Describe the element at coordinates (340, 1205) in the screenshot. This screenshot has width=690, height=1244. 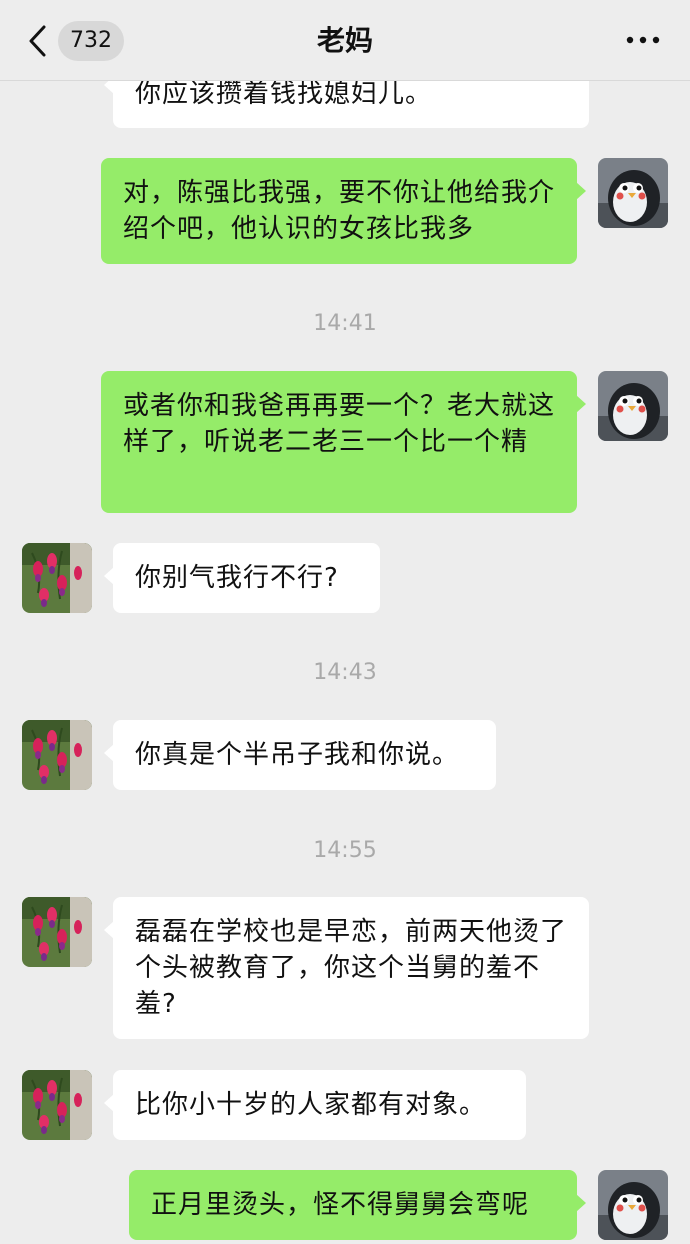
I see `message-text: 正月里烫头，怪不得舅舅会弯呢` at that location.